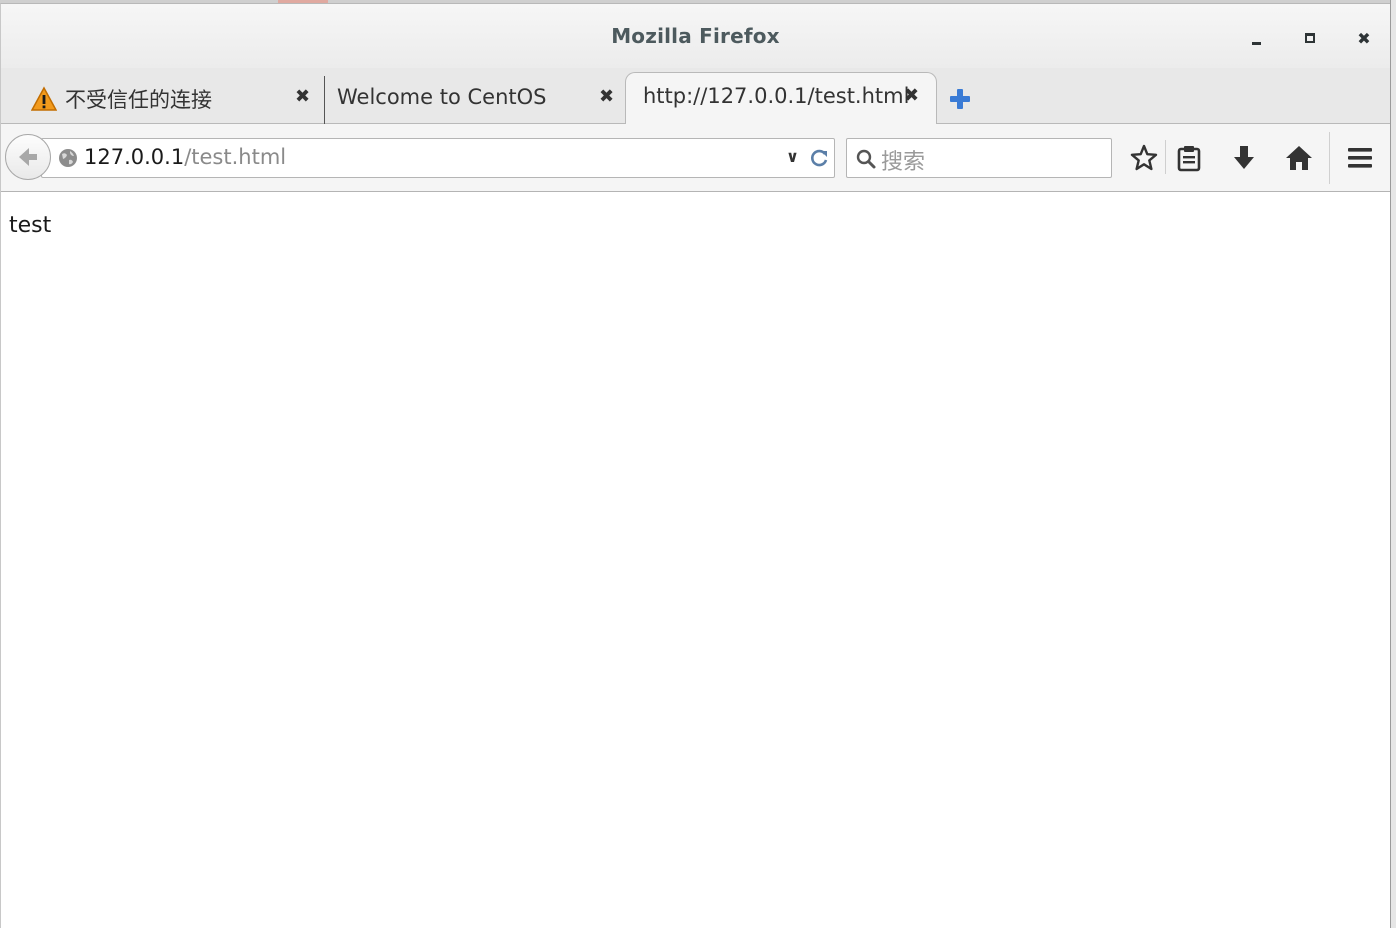 The image size is (1396, 928). I want to click on search-icon, so click(866, 159).